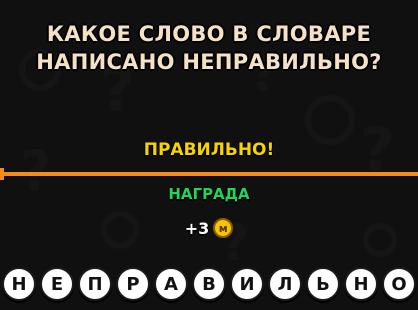 The height and width of the screenshot is (310, 418). What do you see at coordinates (399, 284) in the screenshot?
I see `letter-tile: О` at bounding box center [399, 284].